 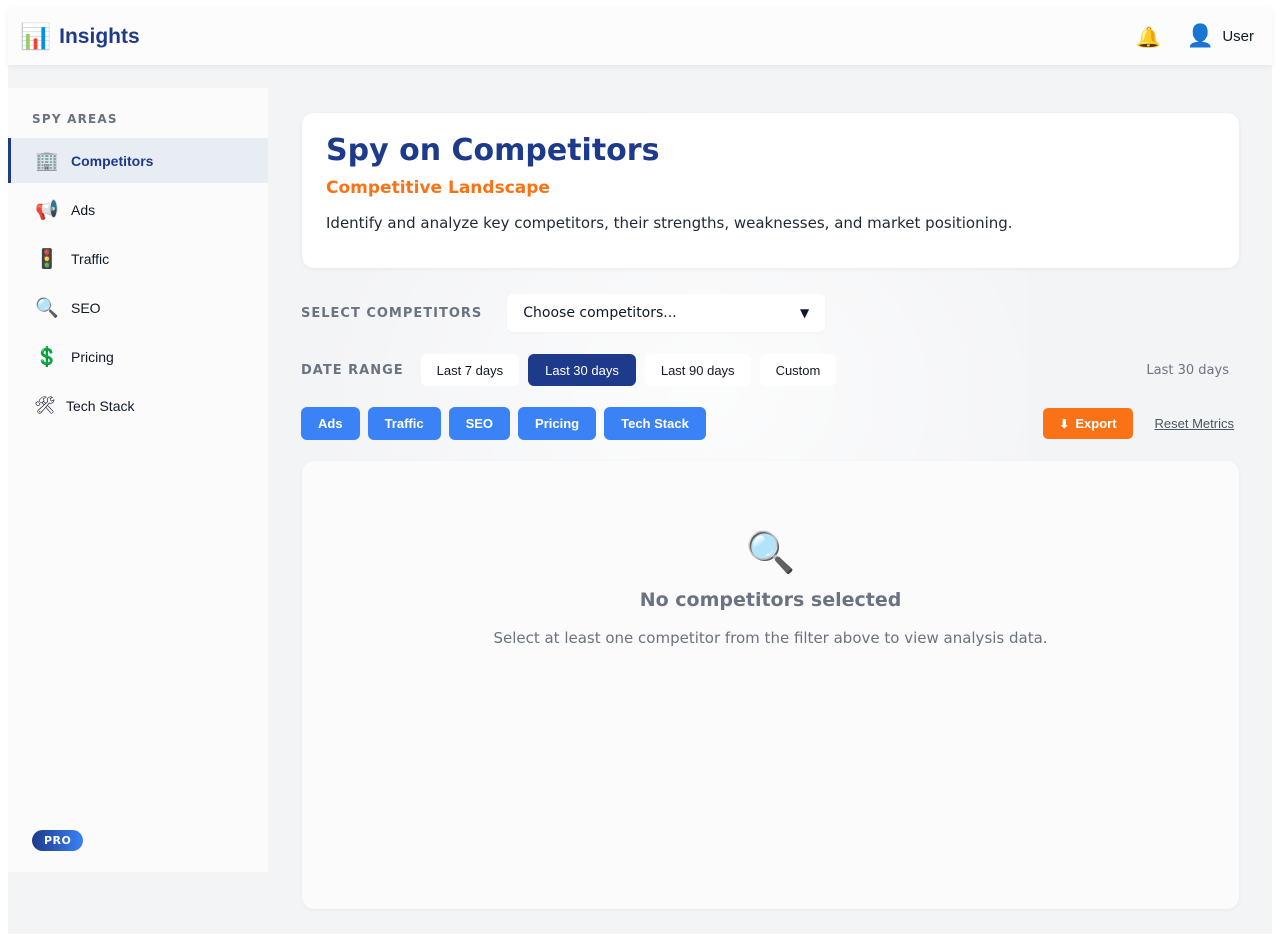 I want to click on sidebar-item-ads: 📢 Ads, so click(x=138, y=209).